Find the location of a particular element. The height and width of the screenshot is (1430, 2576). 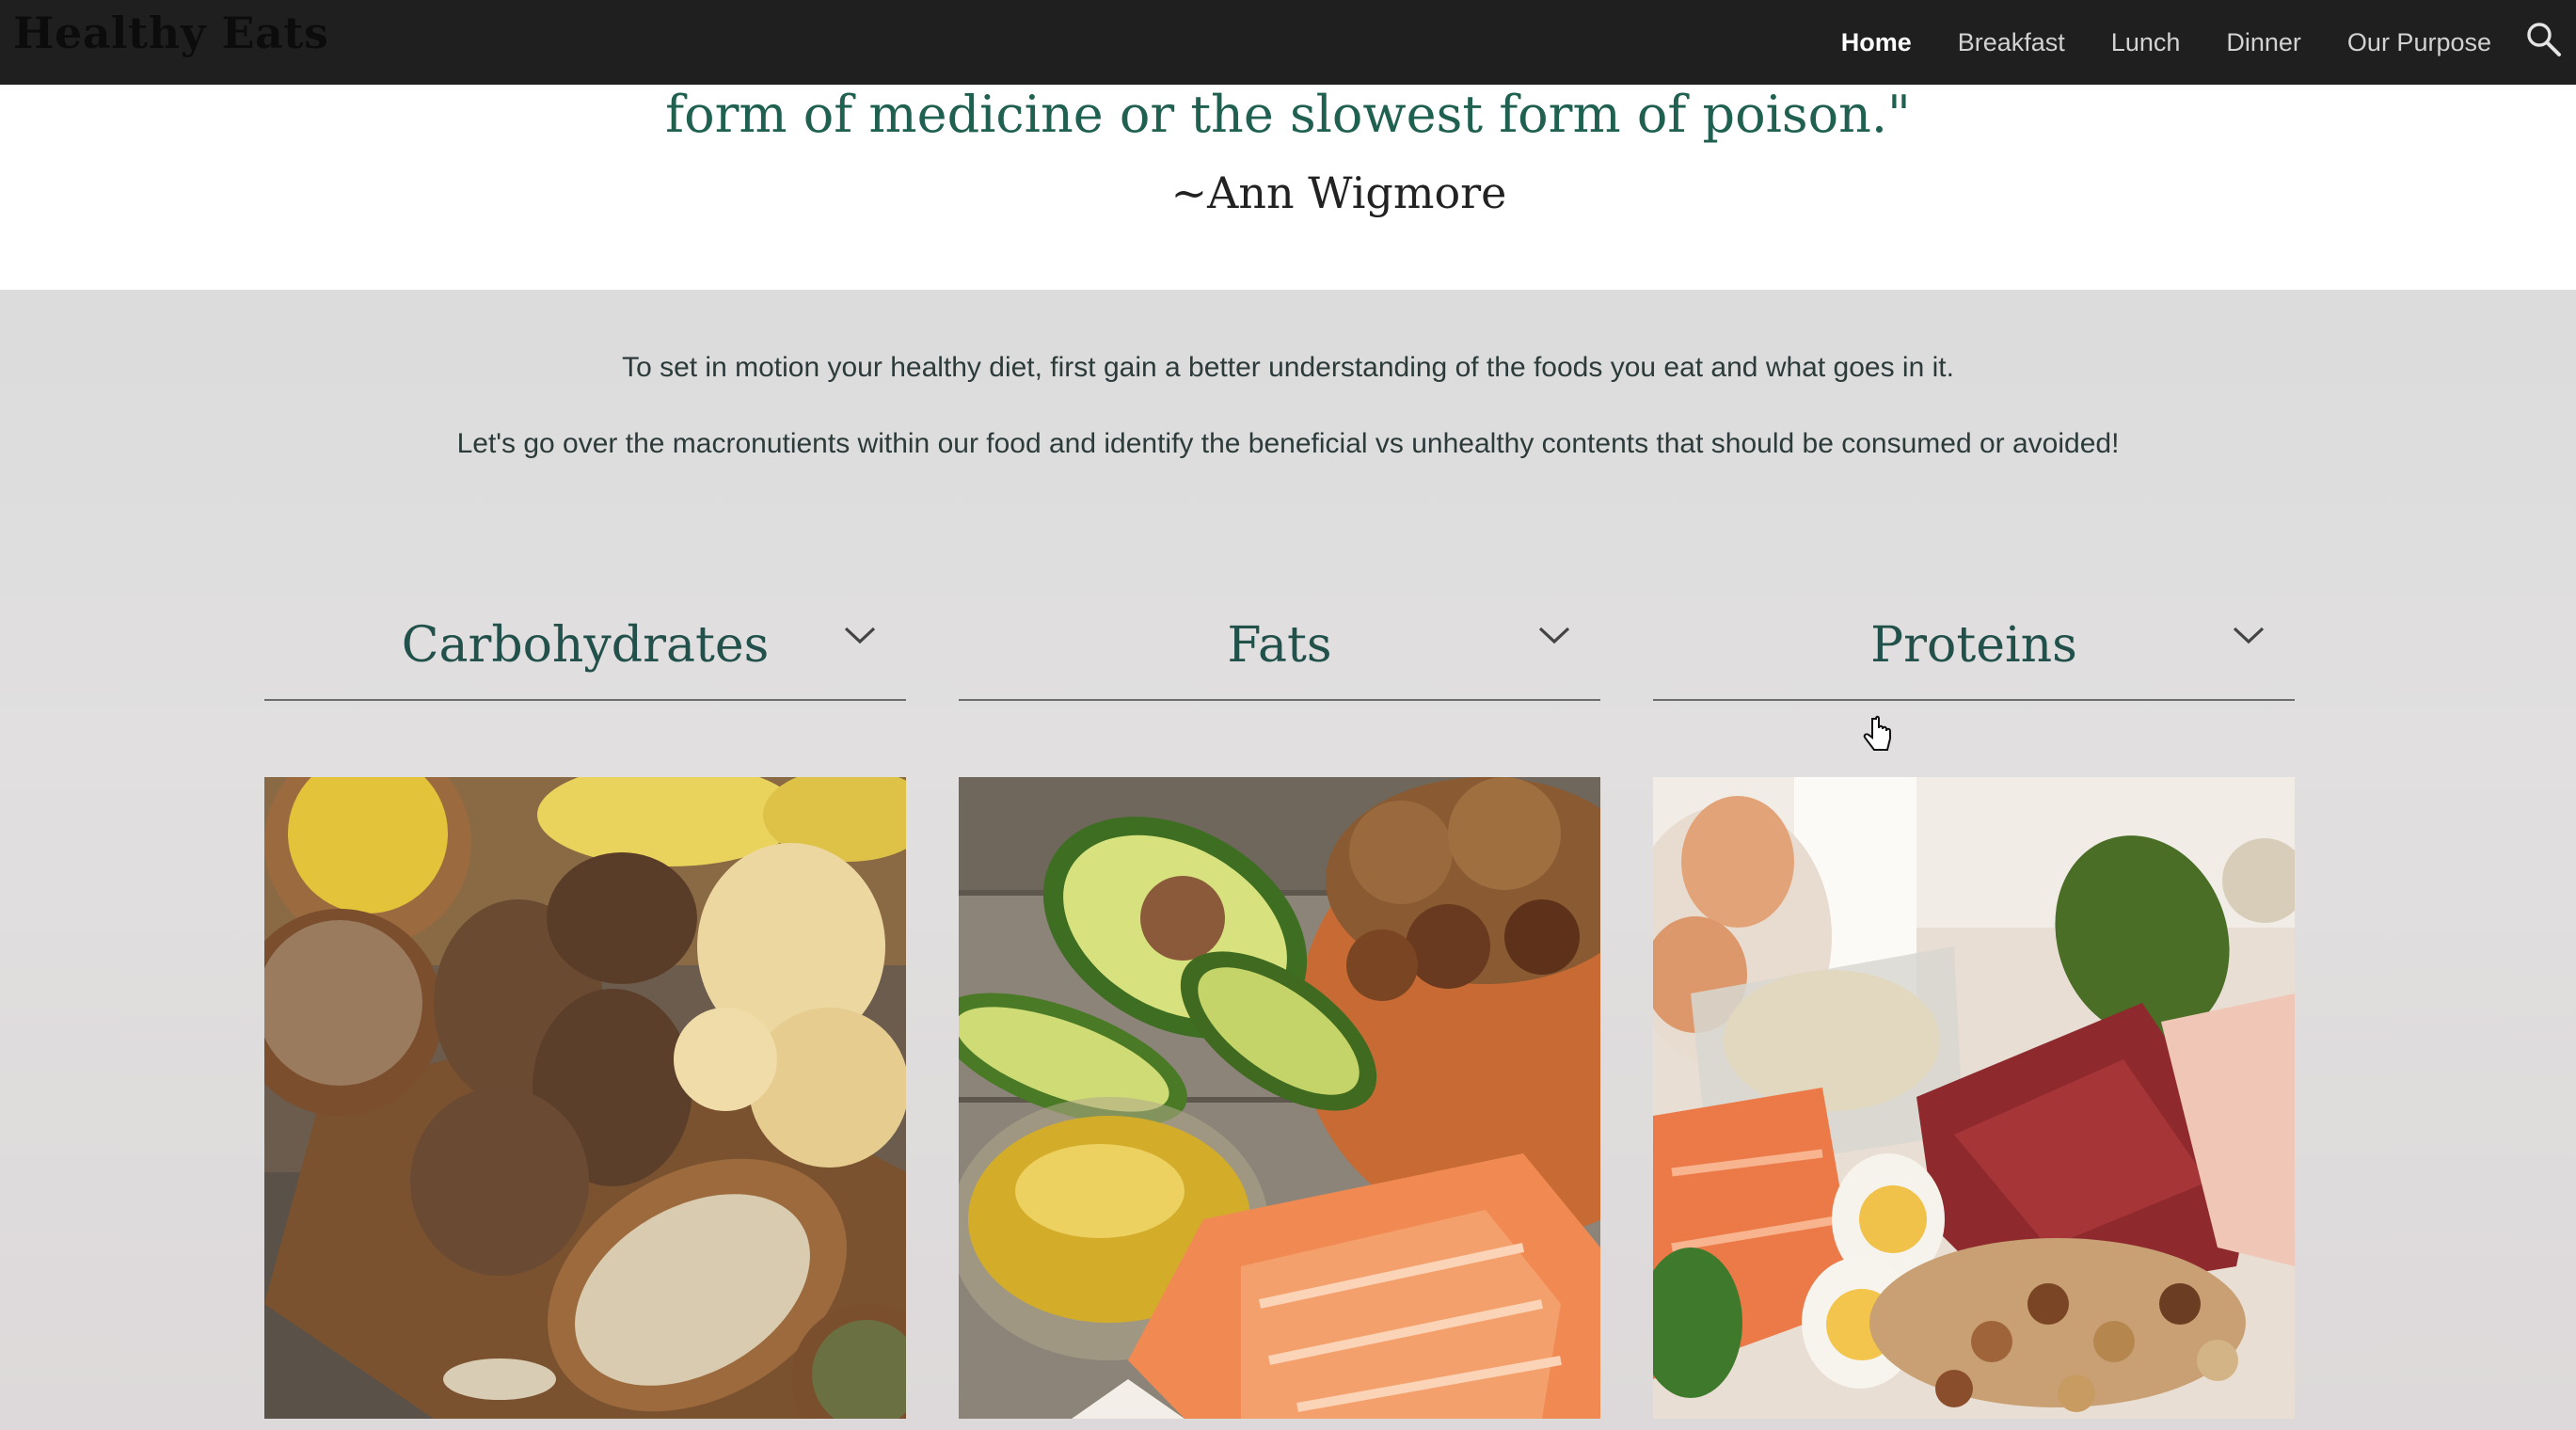

section-title: Carbohydrates is located at coordinates (585, 645).